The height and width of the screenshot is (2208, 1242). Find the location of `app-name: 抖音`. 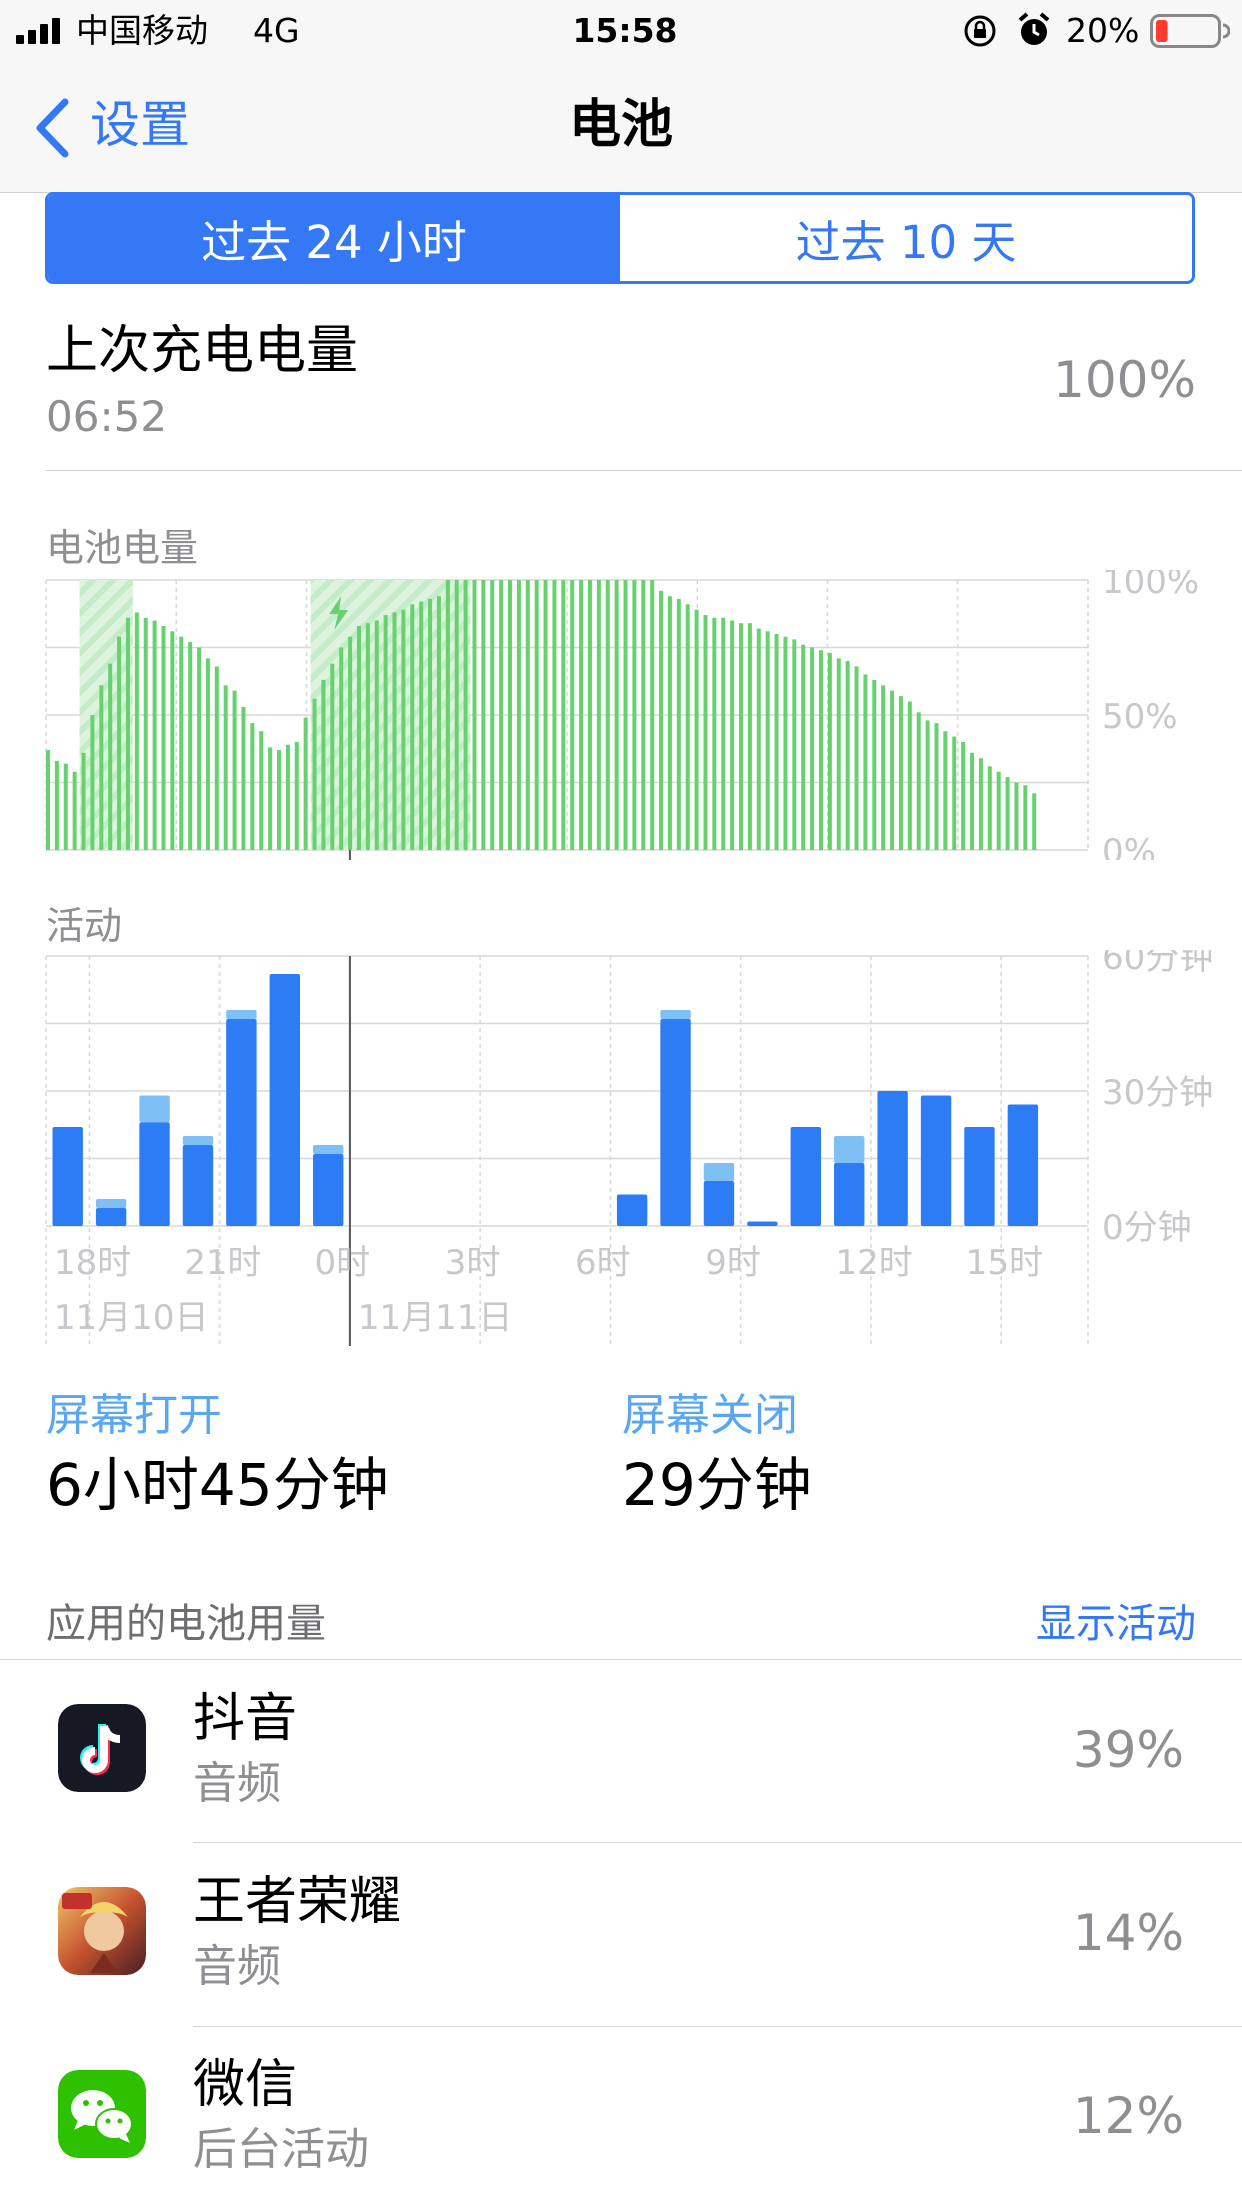

app-name: 抖音 is located at coordinates (245, 1719).